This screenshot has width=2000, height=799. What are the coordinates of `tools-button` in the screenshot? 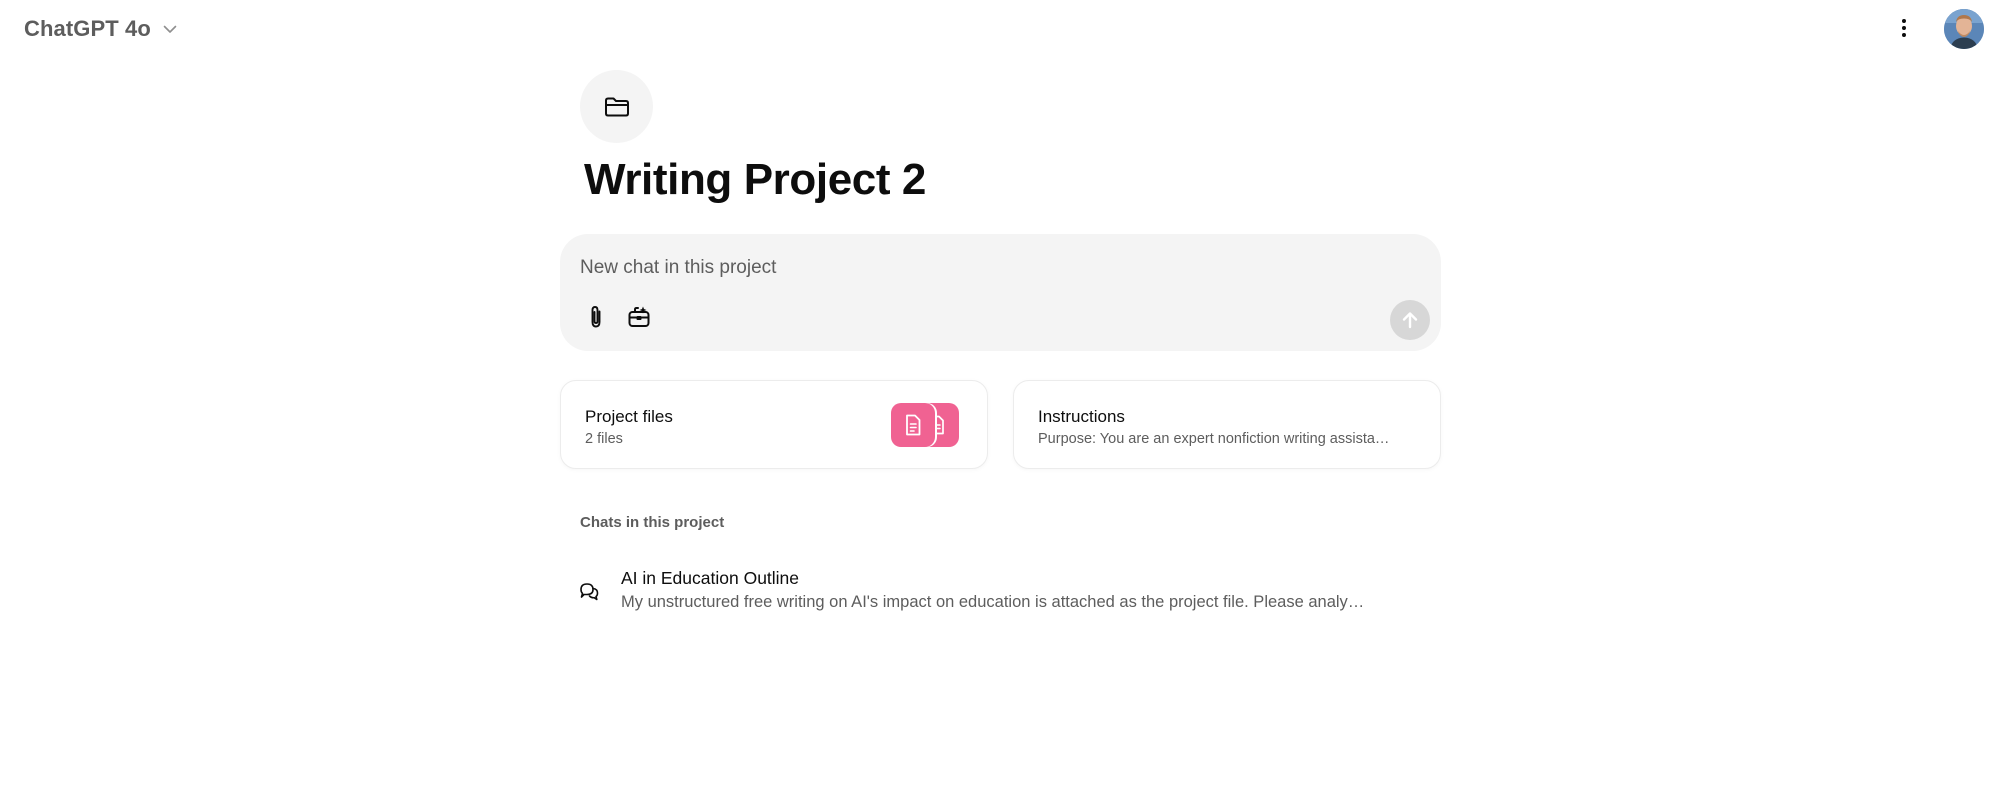 It's located at (639, 317).